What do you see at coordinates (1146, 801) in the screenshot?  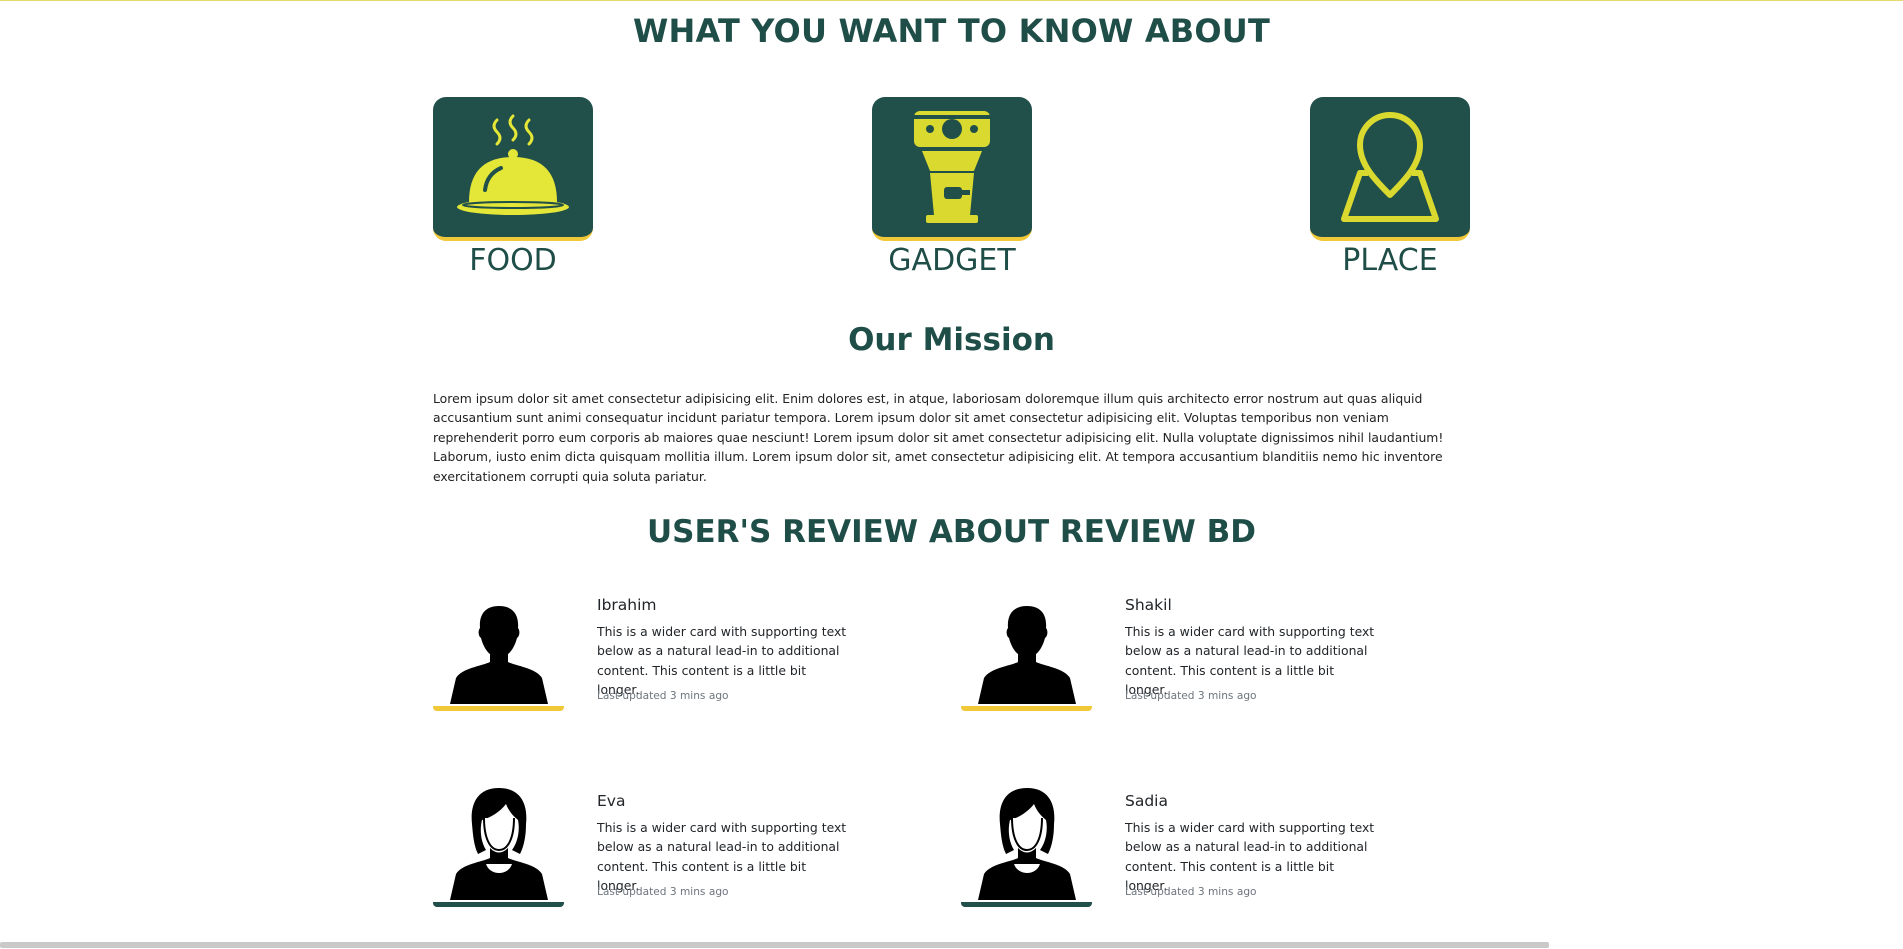 I see `reviewer-name: Sadia` at bounding box center [1146, 801].